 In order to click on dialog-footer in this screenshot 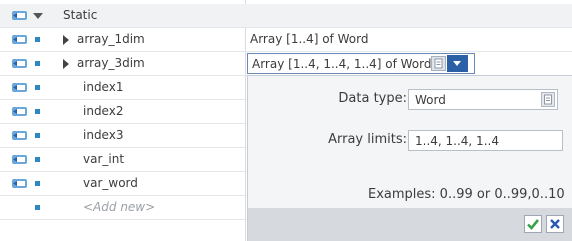, I will do `click(410, 224)`.